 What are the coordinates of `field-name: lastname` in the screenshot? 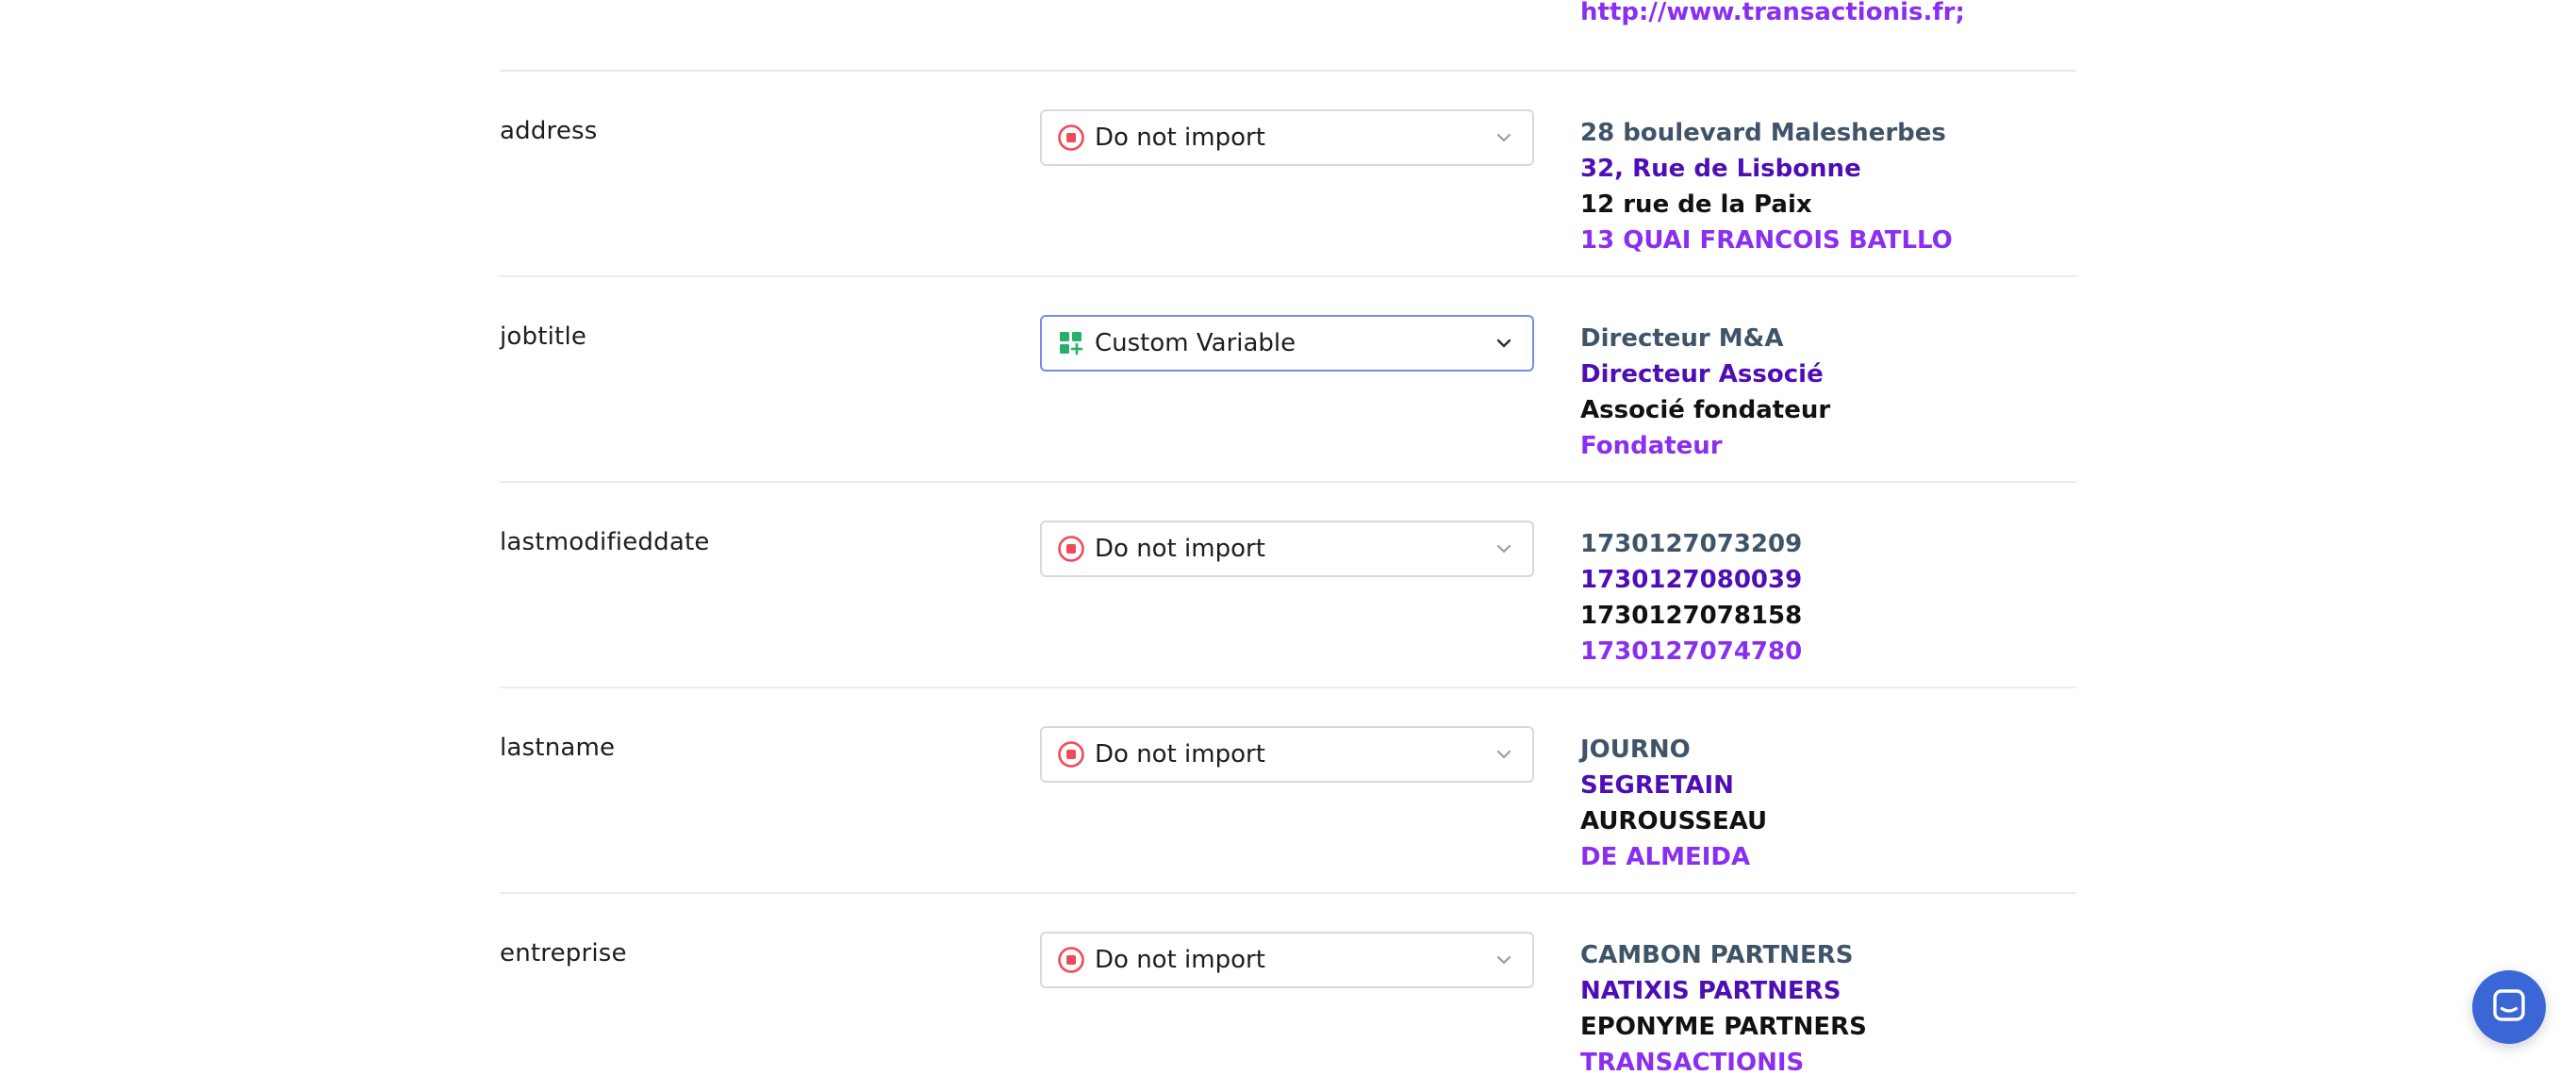 It's located at (558, 748).